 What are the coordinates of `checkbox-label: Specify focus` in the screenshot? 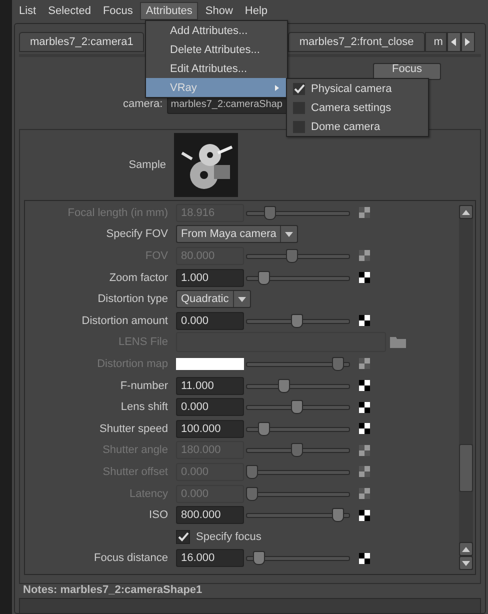 It's located at (229, 536).